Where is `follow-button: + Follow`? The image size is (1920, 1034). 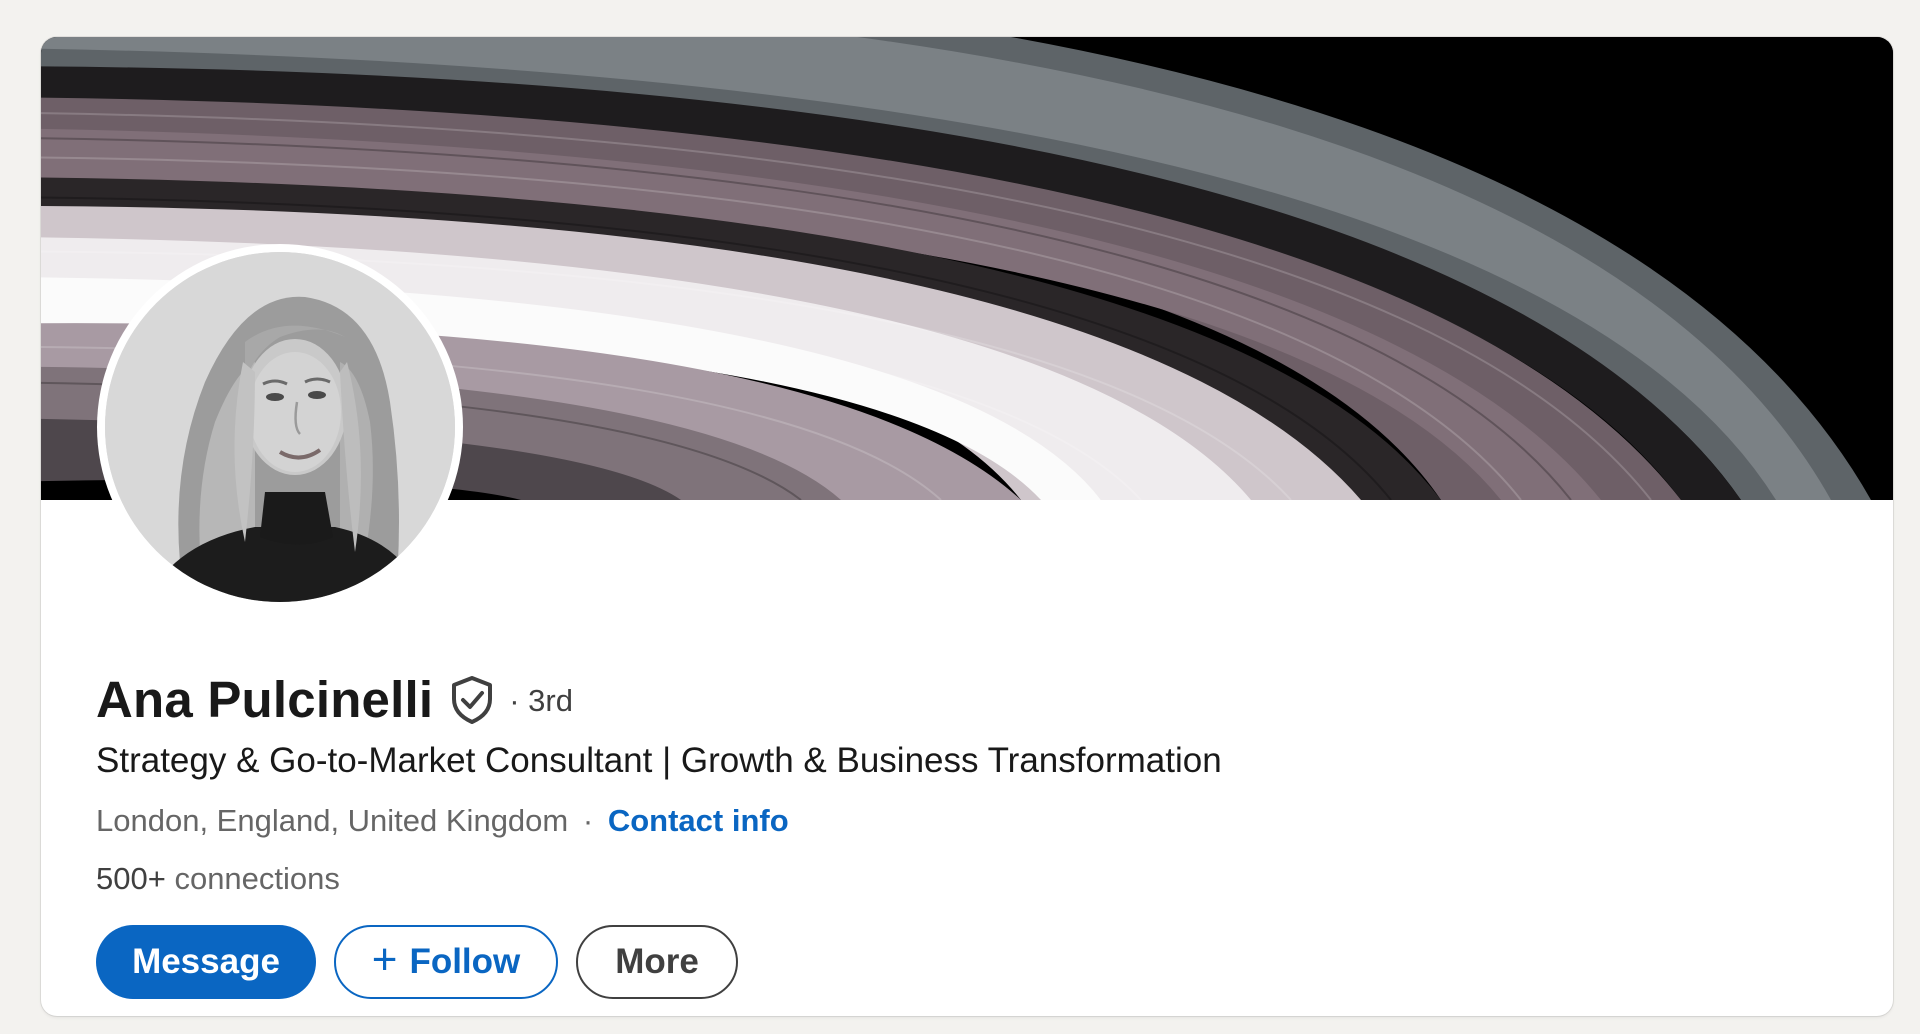 follow-button: + Follow is located at coordinates (446, 962).